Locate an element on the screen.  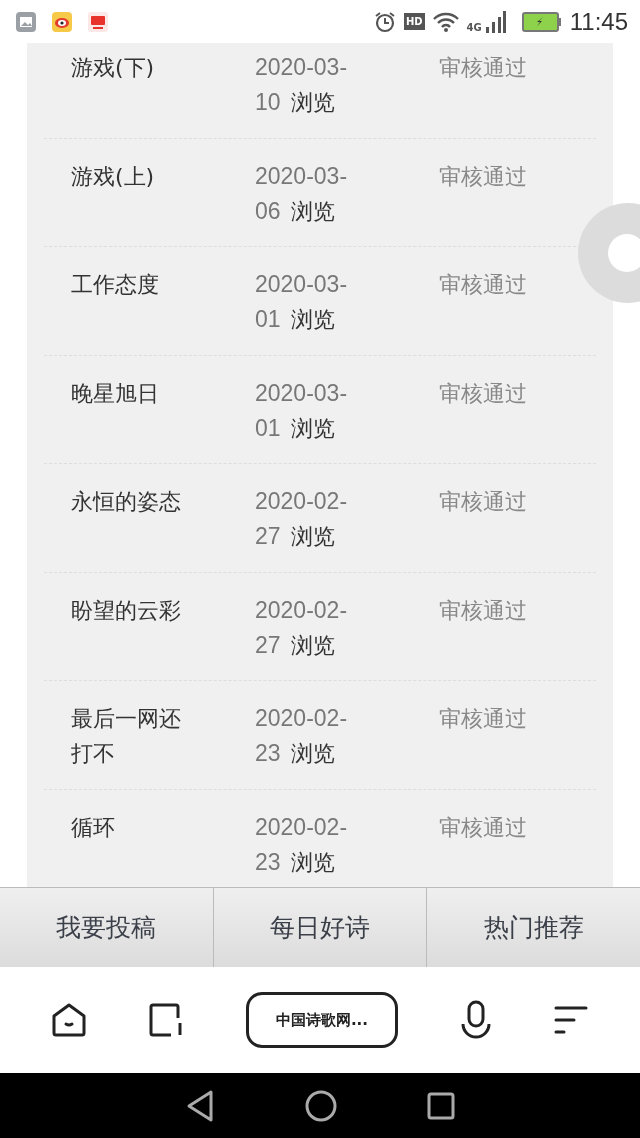
post-date: 2020-03-10 浏览 is located at coordinates (302, 85).